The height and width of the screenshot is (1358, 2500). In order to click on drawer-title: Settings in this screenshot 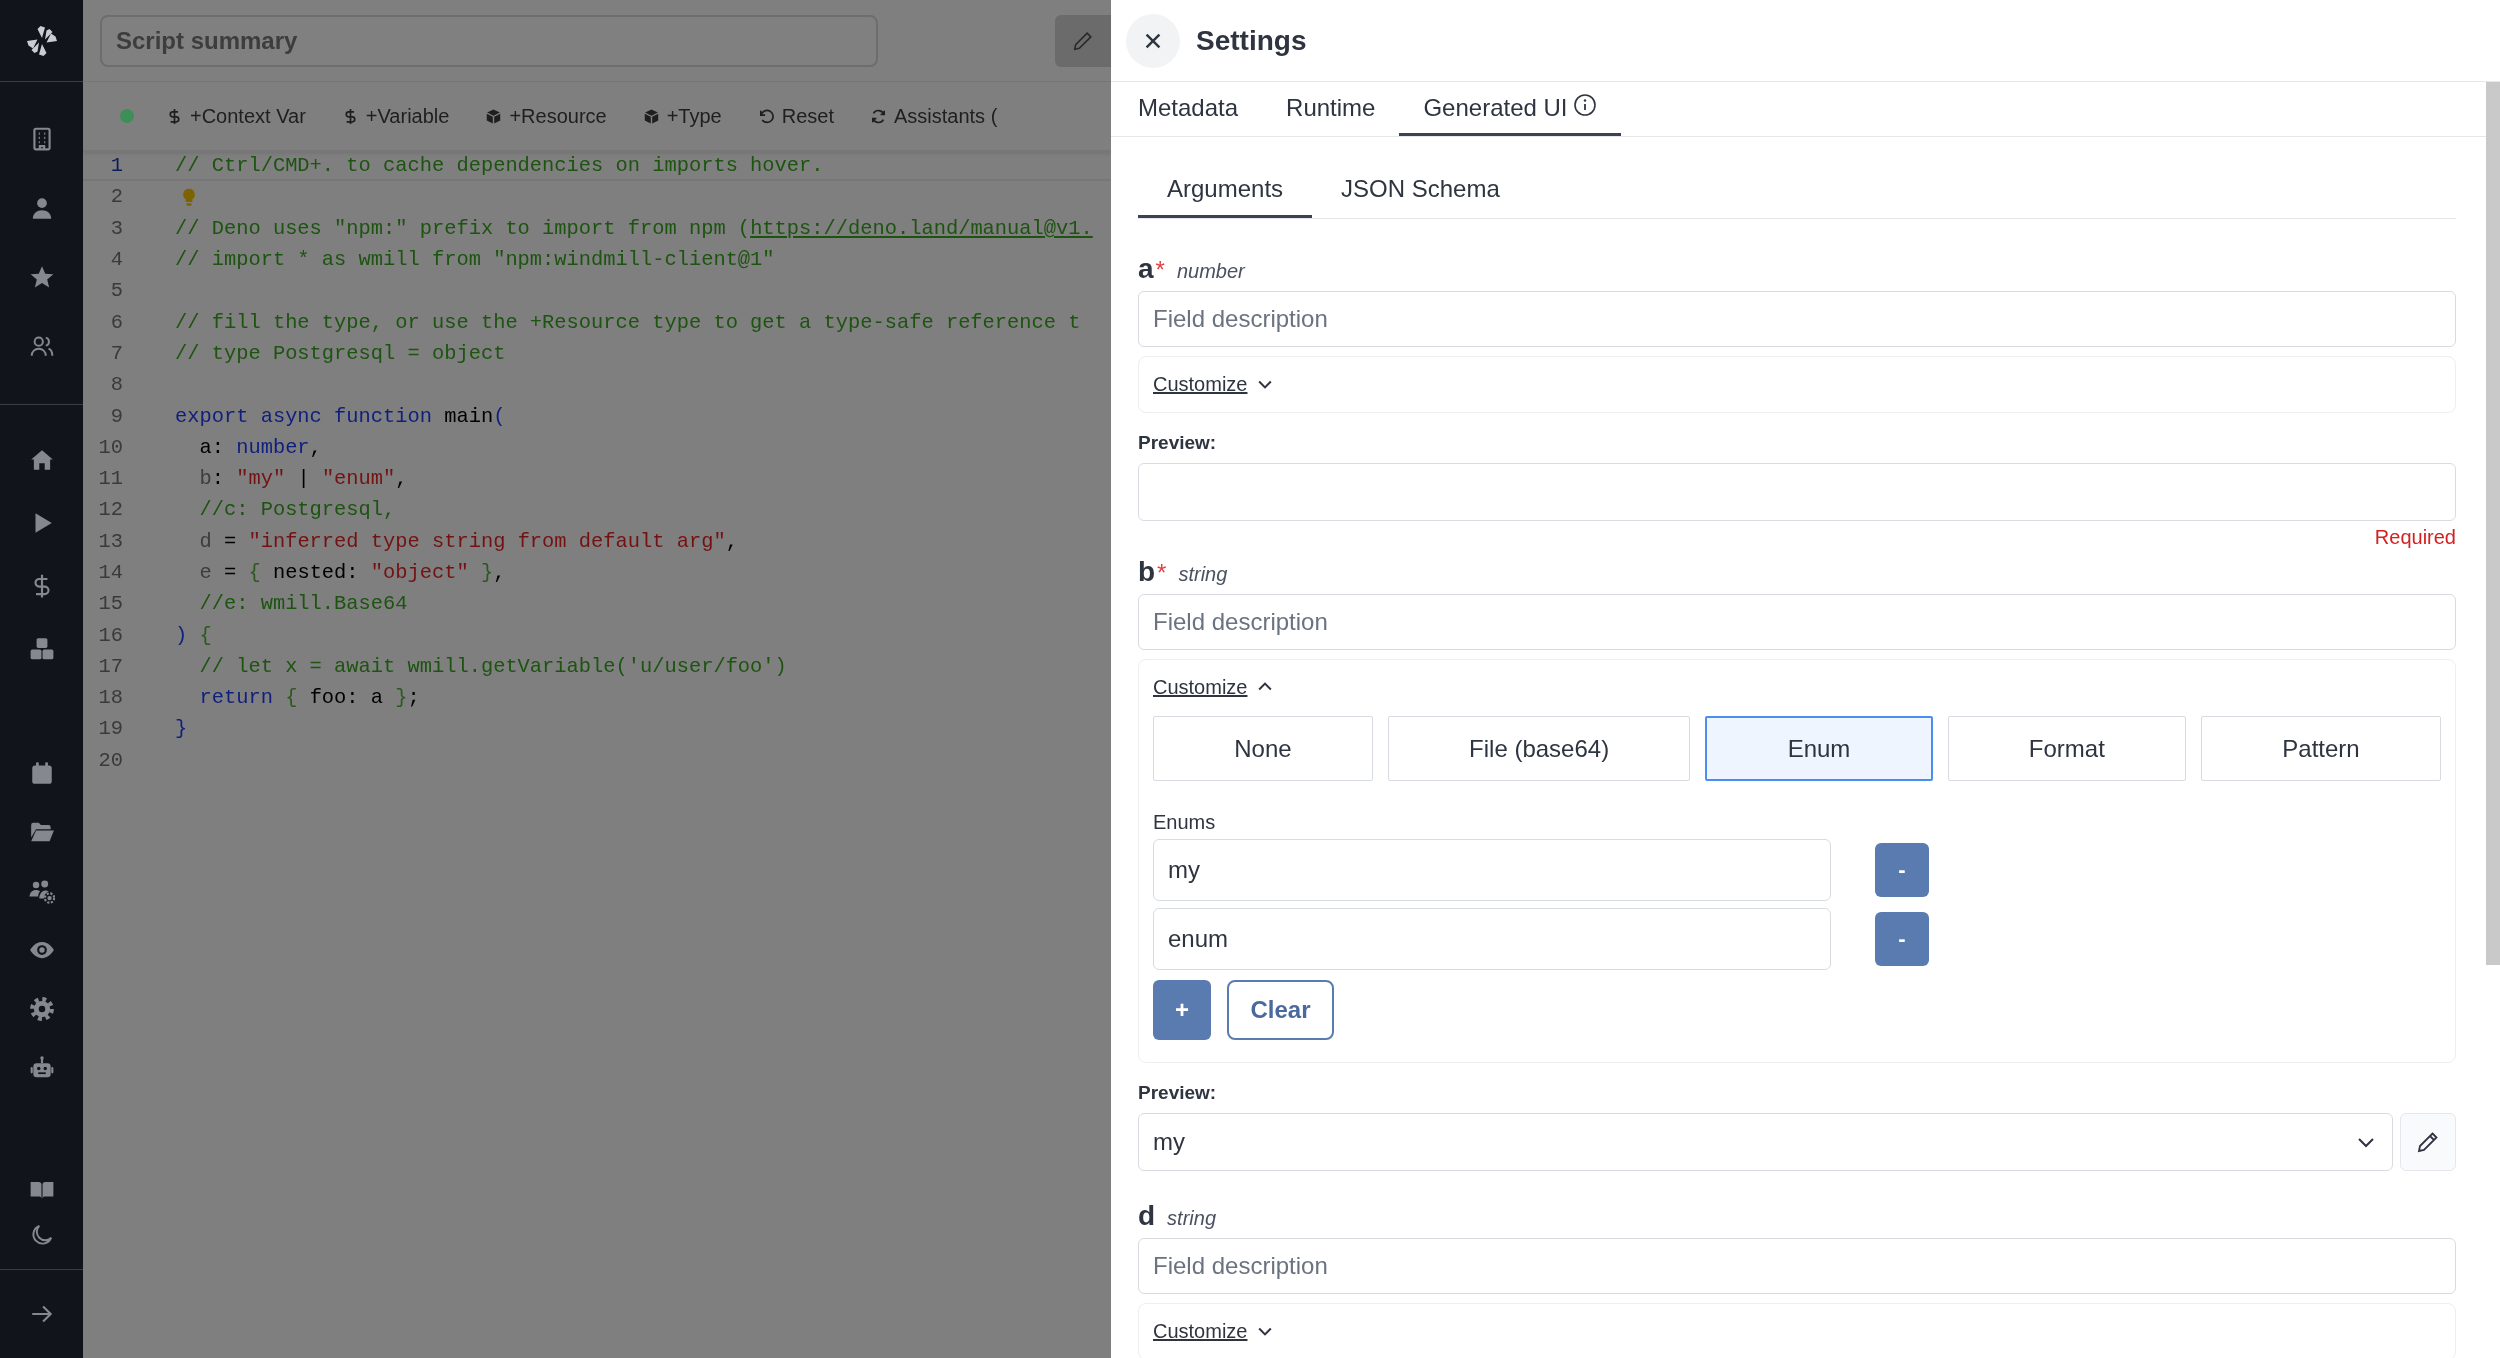, I will do `click(1251, 40)`.